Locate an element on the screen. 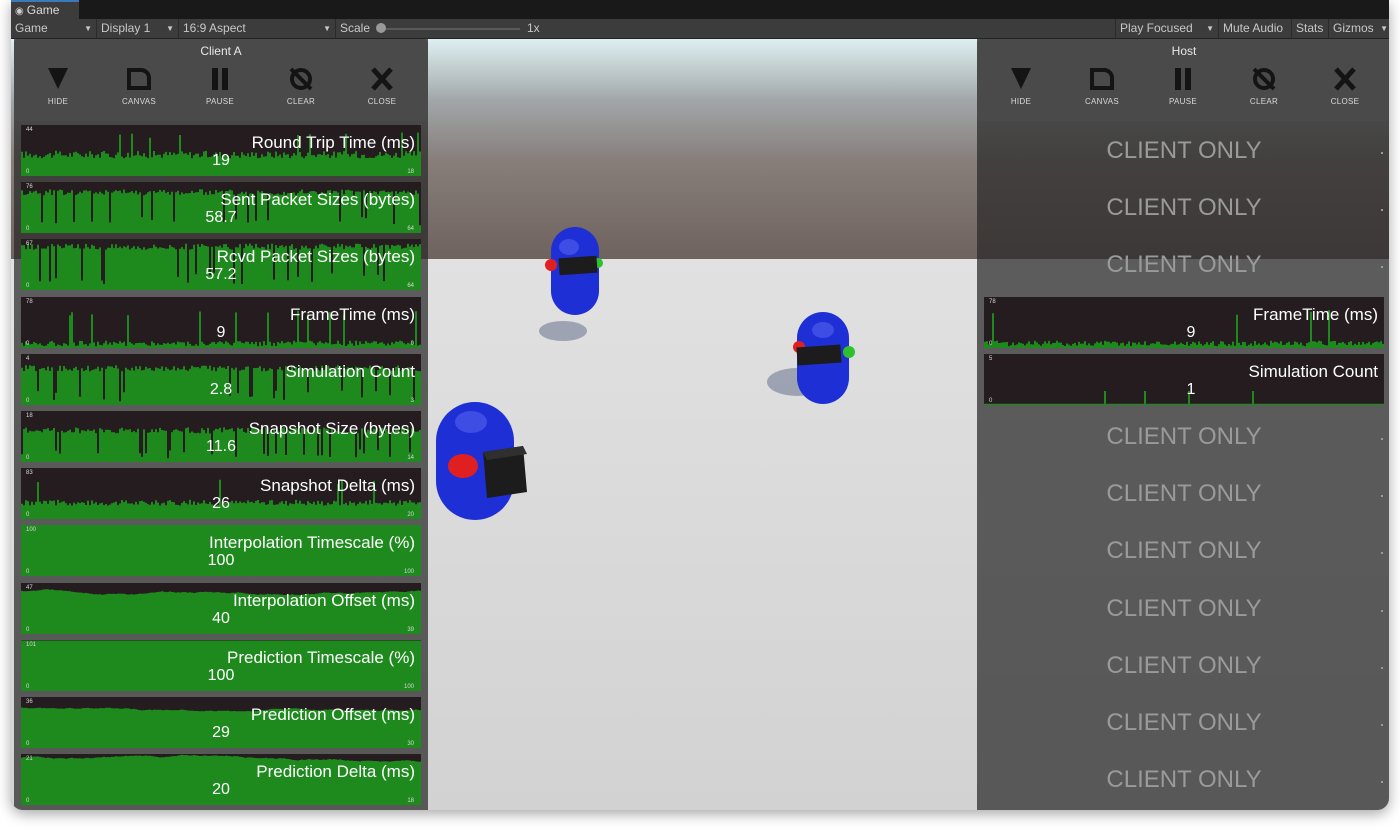 The width and height of the screenshot is (1400, 839). graph-scale-label: 100 is located at coordinates (408, 572).